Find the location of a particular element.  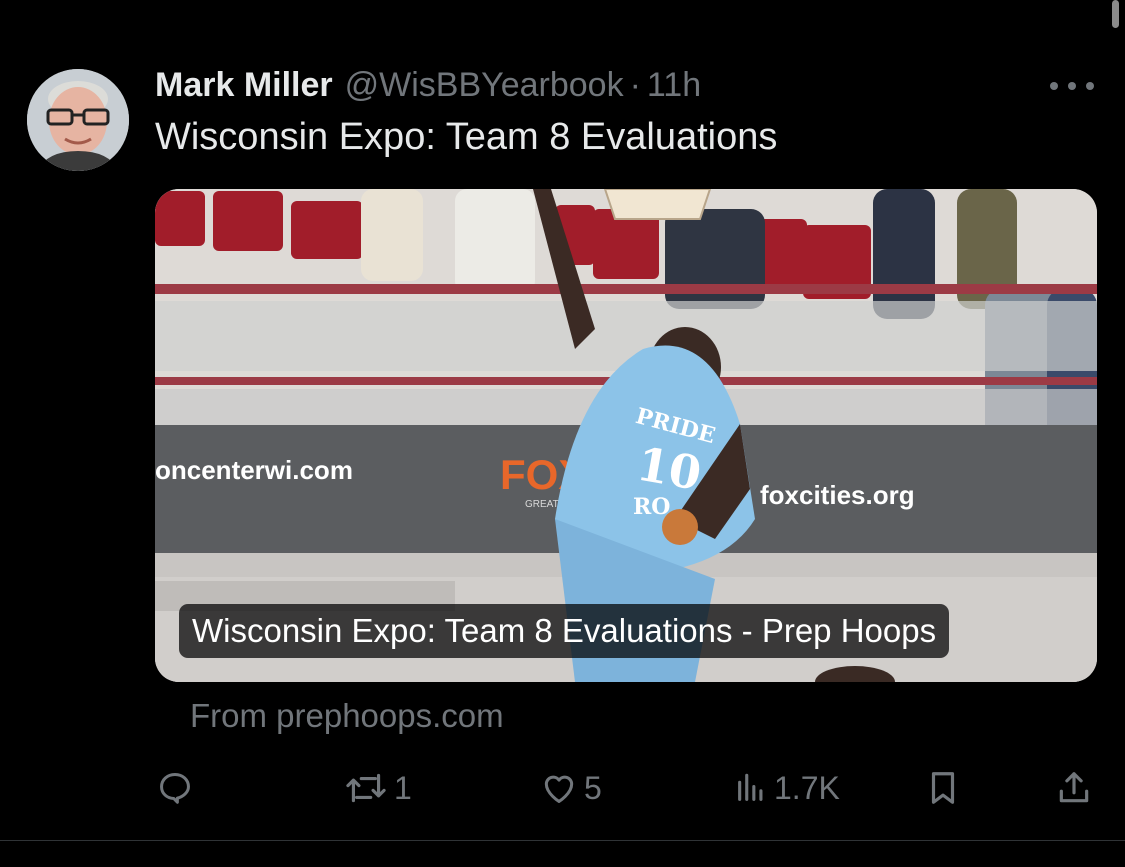

tweet-text: Wisconsin Expo: Team 8 Evaluations is located at coordinates (466, 137).